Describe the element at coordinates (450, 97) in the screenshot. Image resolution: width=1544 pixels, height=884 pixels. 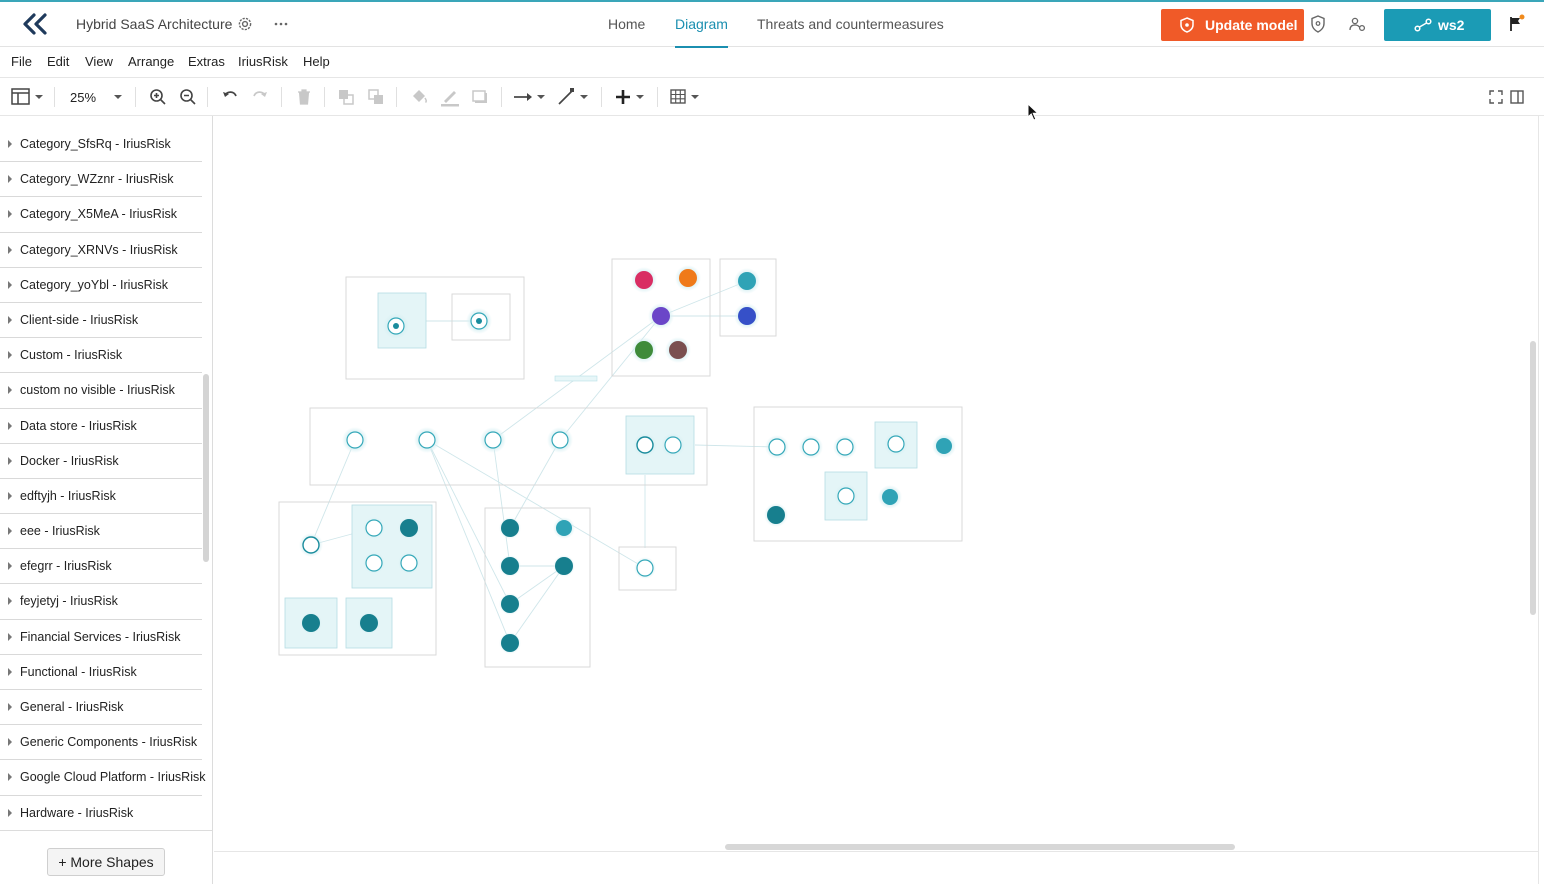
I see `line-color-icon` at that location.